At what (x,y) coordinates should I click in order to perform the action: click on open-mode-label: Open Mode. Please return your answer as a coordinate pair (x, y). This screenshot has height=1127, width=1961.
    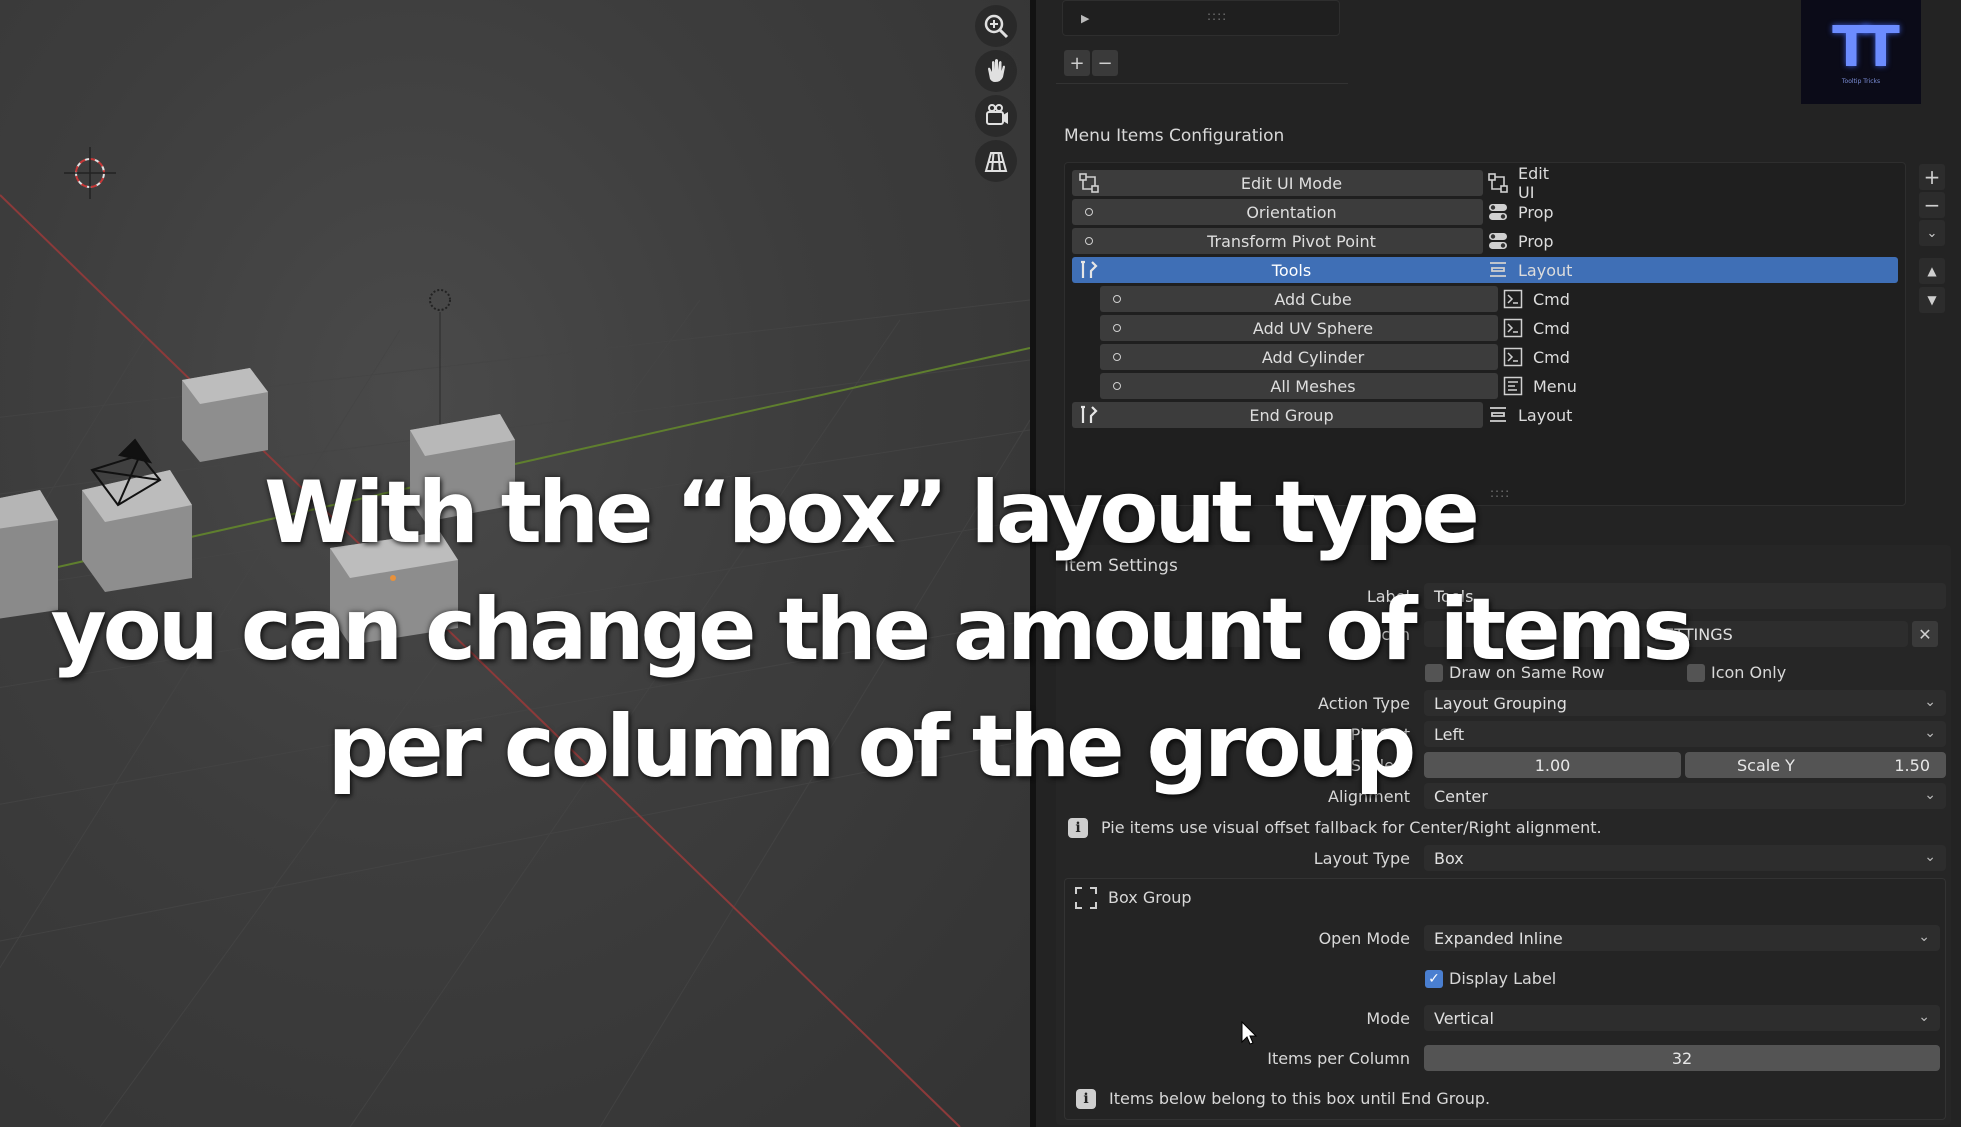
    Looking at the image, I should click on (1364, 938).